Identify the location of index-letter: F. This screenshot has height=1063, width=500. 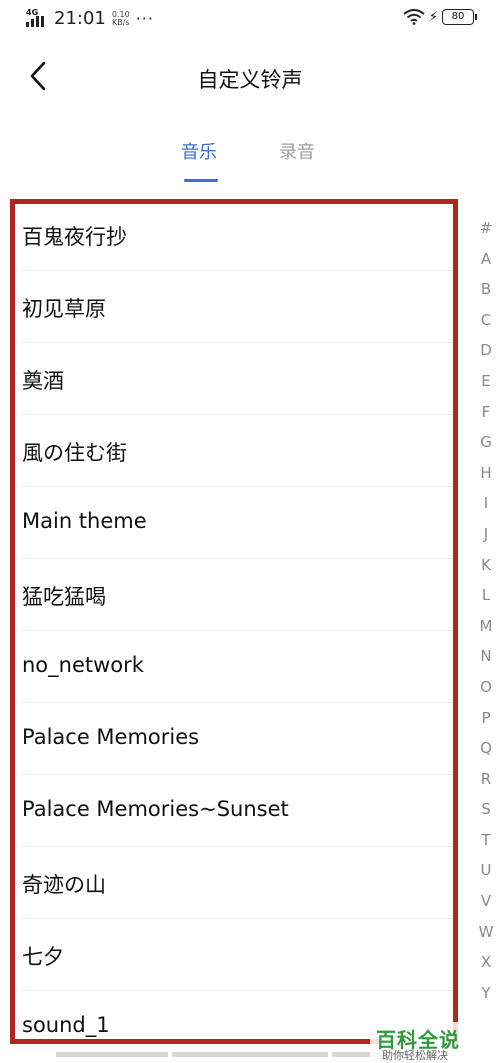
(486, 412).